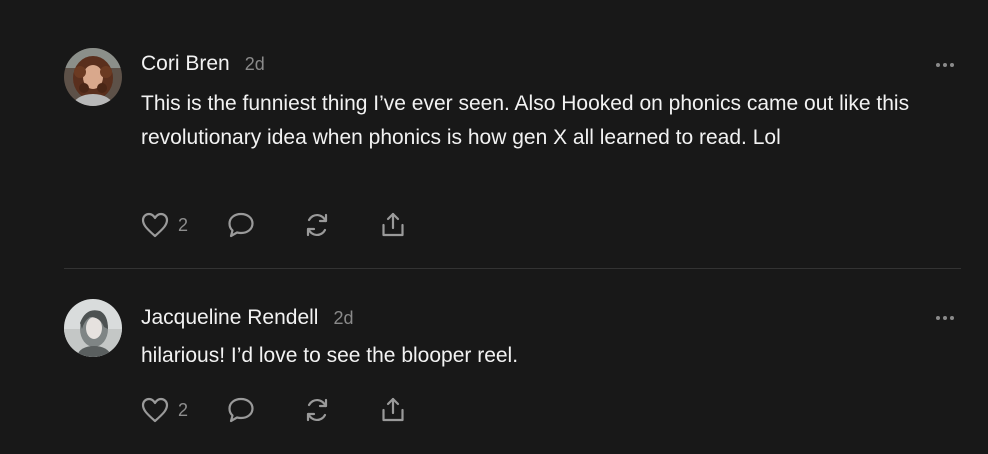 The image size is (988, 454). I want to click on author-name: Cori Bren, so click(185, 64).